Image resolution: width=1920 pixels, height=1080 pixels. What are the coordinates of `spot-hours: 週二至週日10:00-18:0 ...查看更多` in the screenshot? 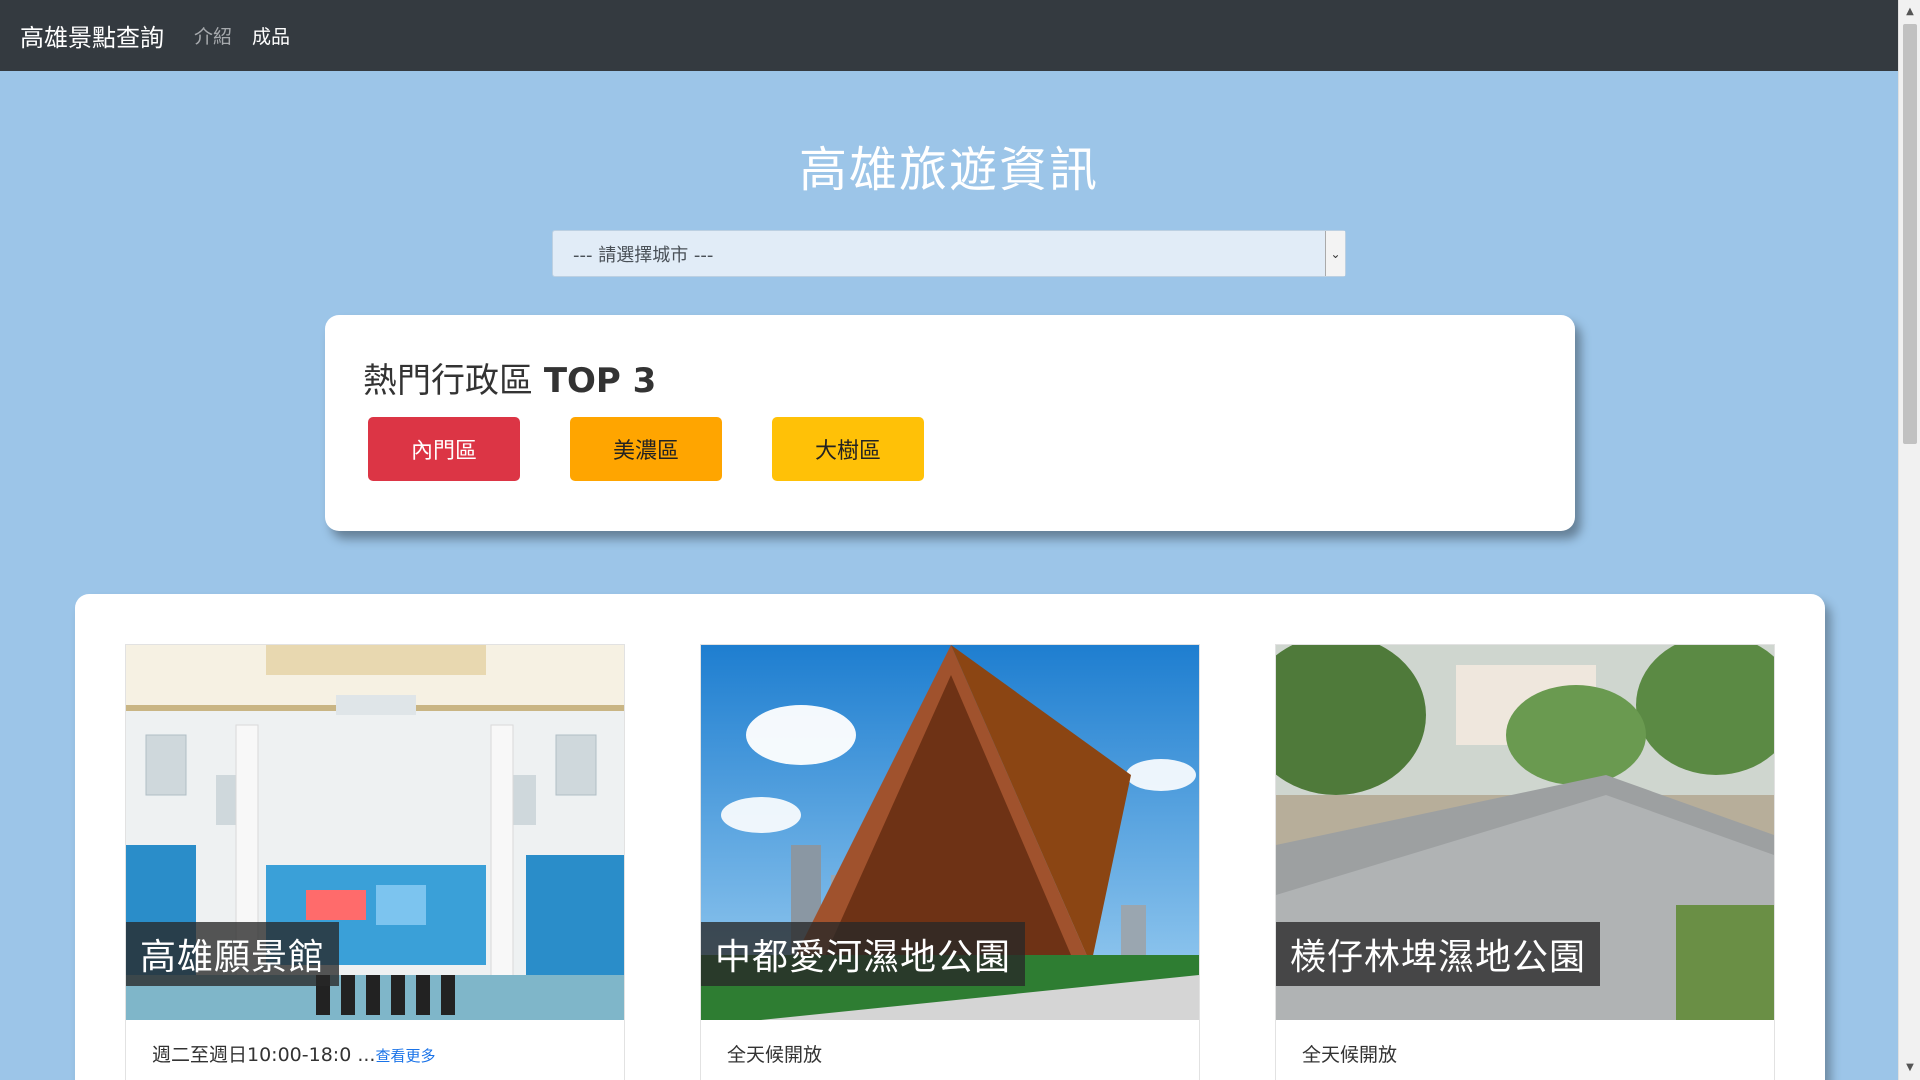 It's located at (375, 1050).